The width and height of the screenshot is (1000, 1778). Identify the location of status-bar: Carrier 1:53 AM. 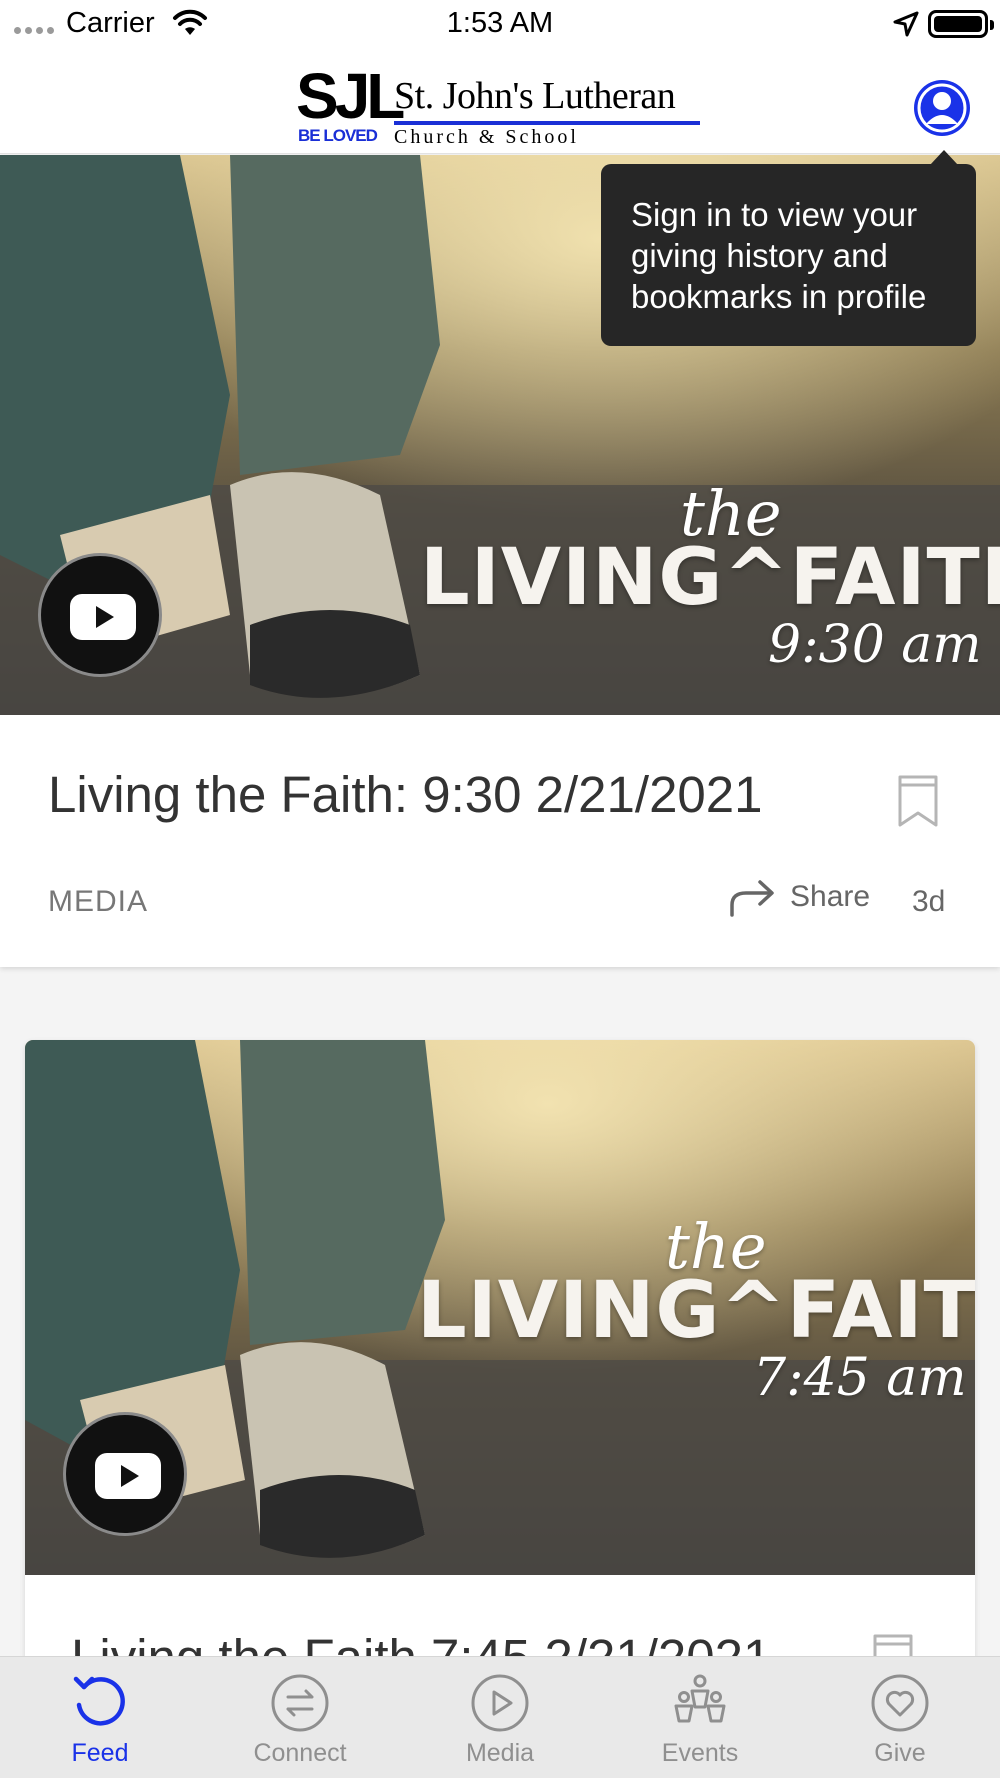
(500, 25).